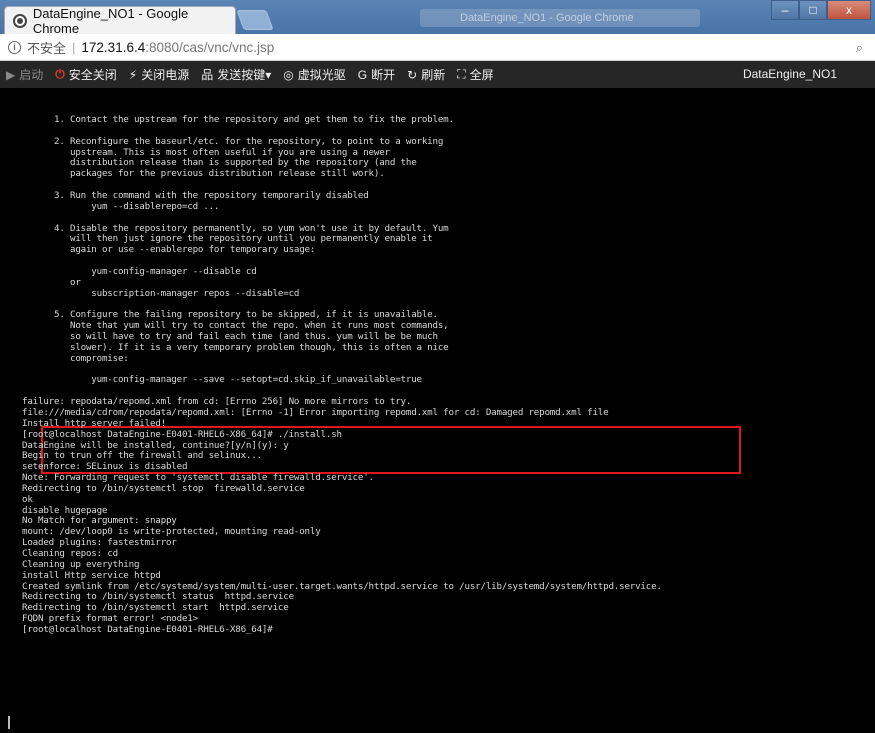 This screenshot has height=733, width=875. What do you see at coordinates (99, 543) in the screenshot?
I see `terminal-line: Loaded plugins: fastestmirror` at bounding box center [99, 543].